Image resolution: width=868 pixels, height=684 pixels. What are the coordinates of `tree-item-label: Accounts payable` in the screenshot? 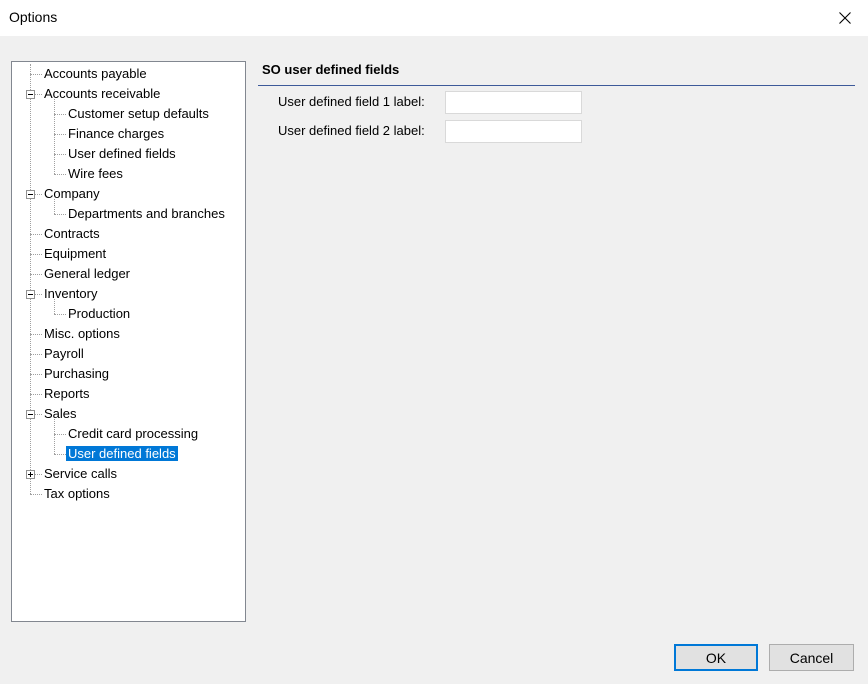 It's located at (95, 73).